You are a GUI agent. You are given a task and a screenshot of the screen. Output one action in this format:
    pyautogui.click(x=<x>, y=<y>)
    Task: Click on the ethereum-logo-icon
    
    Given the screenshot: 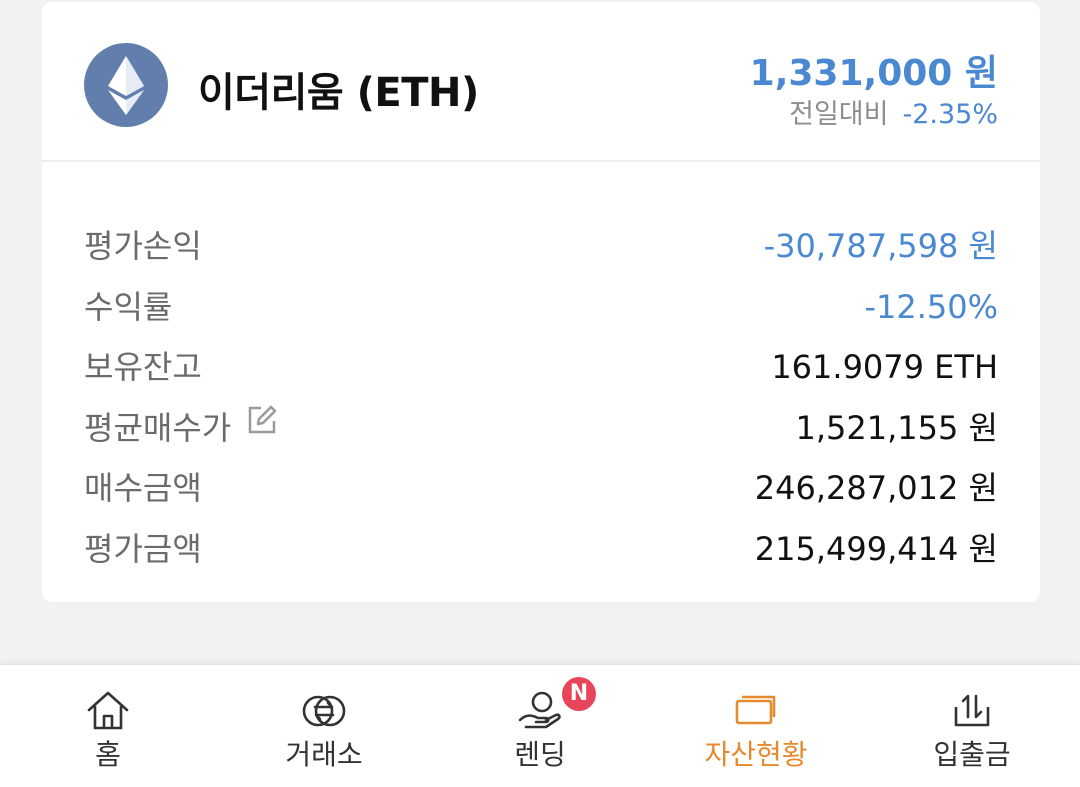 What is the action you would take?
    pyautogui.click(x=126, y=85)
    